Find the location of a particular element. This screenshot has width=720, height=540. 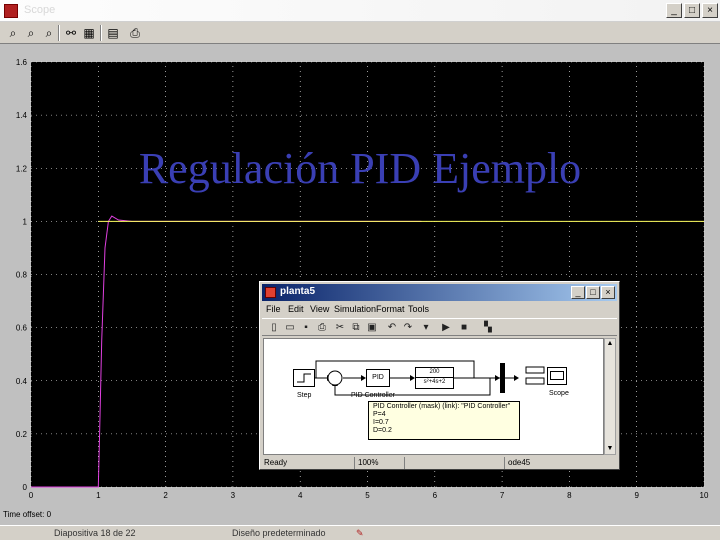

y-tick-label: 0.8 is located at coordinates (22, 275).